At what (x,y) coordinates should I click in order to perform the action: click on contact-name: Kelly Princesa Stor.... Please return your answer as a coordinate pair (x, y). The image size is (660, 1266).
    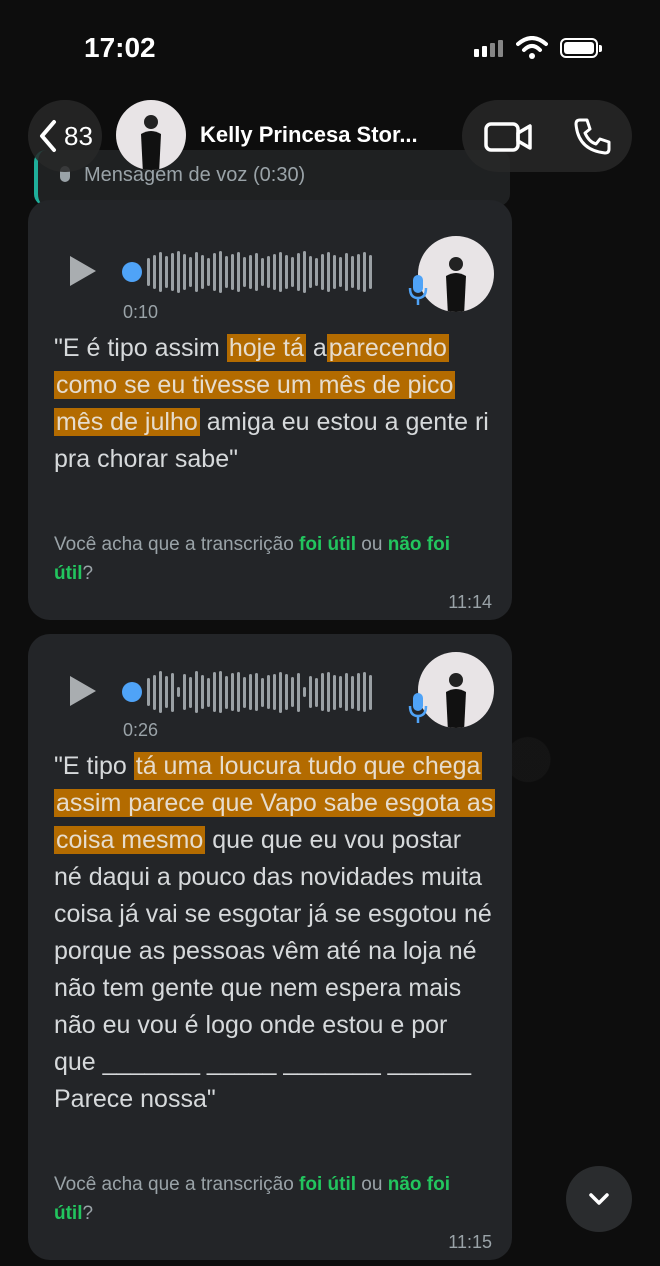
    Looking at the image, I should click on (325, 135).